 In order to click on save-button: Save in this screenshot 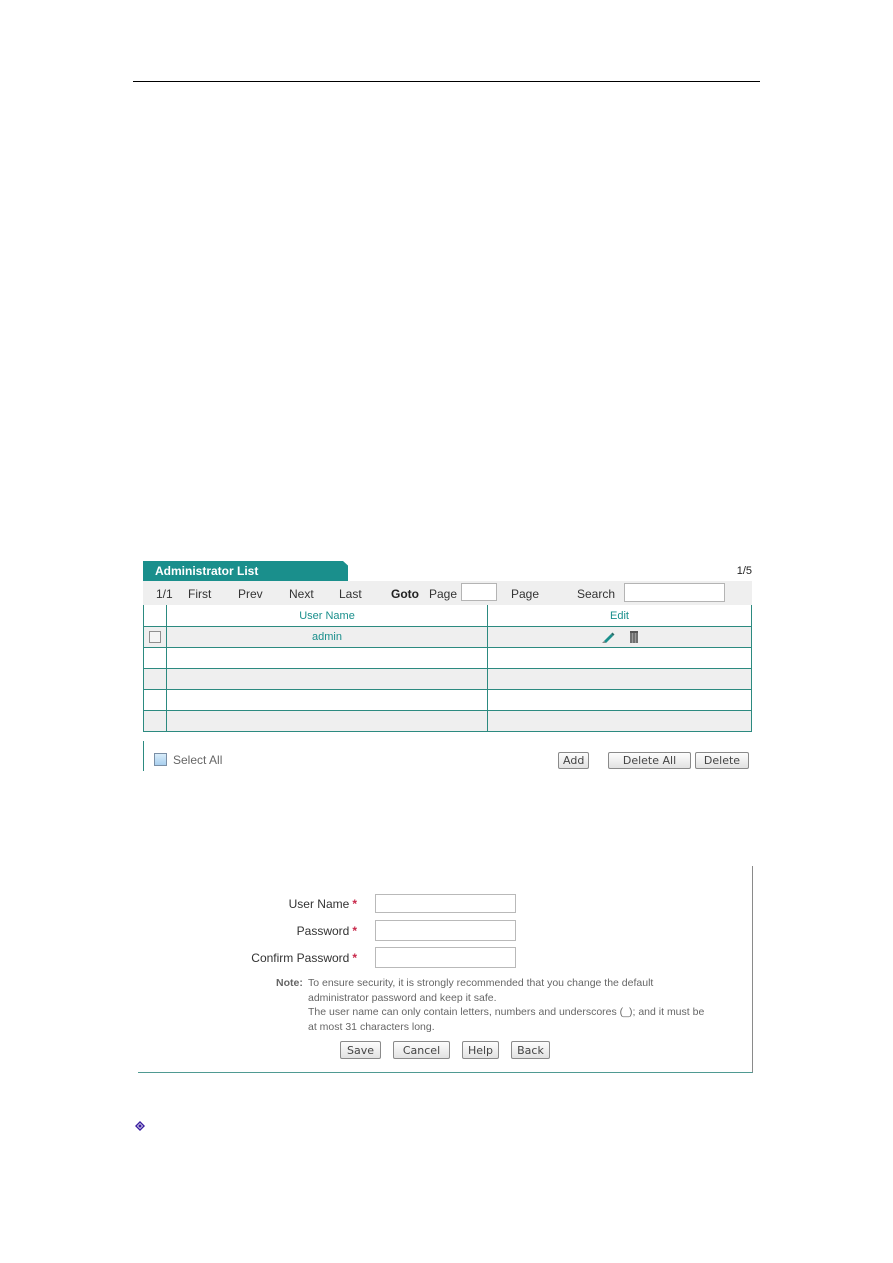, I will do `click(360, 1050)`.